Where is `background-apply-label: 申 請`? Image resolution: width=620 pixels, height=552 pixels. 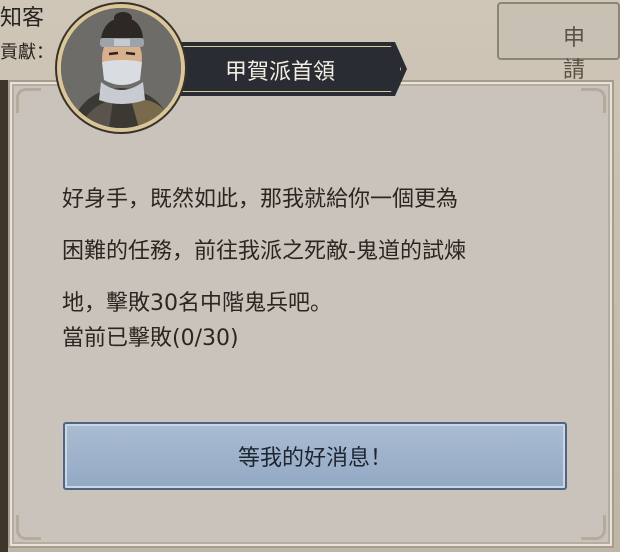
background-apply-label: 申 請 is located at coordinates (578, 54).